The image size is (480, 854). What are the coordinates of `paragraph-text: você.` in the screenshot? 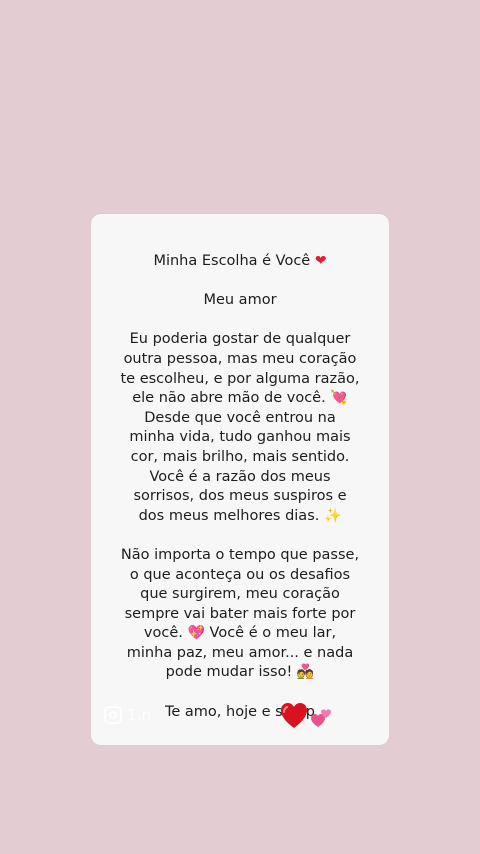 It's located at (163, 633).